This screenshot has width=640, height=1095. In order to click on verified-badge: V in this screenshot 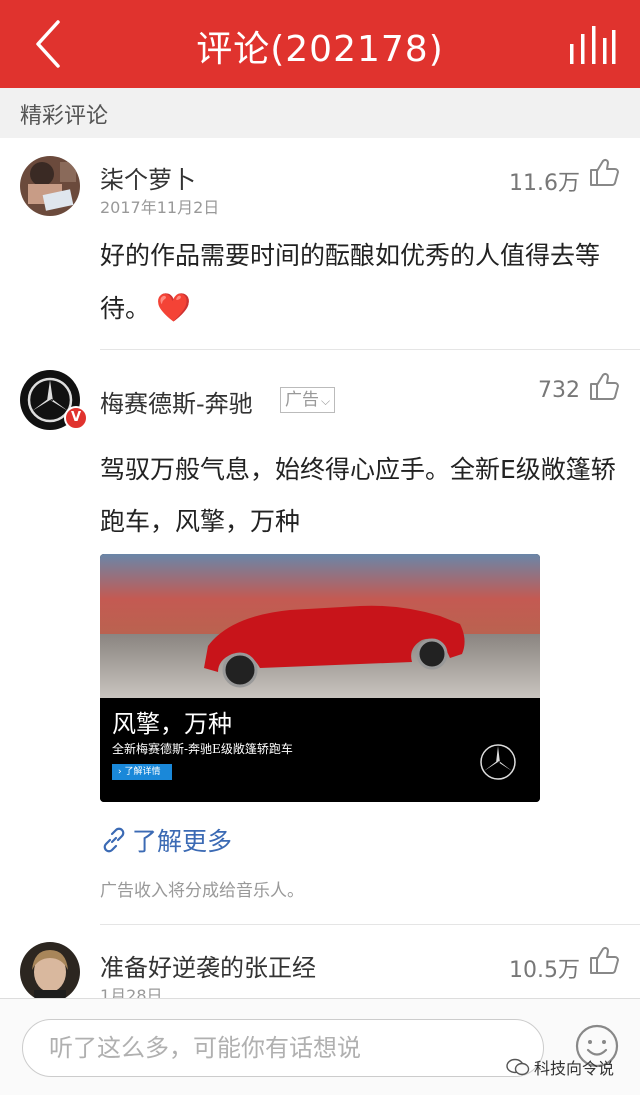, I will do `click(76, 418)`.